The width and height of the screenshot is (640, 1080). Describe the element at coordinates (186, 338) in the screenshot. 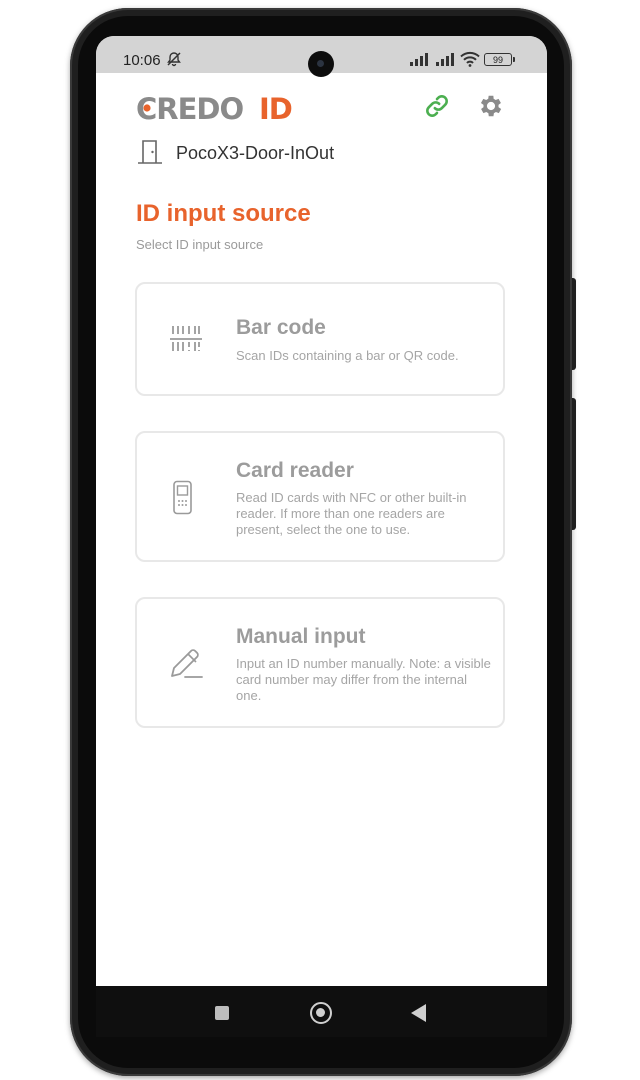

I see `barcode-icon` at that location.